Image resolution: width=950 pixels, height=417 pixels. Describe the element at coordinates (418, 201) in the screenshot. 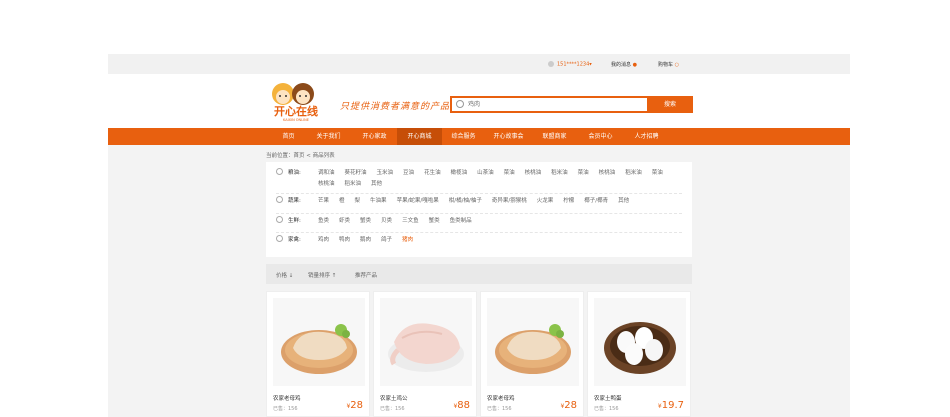

I see `filter-option: 苹果/蛇果/嘎啦果` at that location.